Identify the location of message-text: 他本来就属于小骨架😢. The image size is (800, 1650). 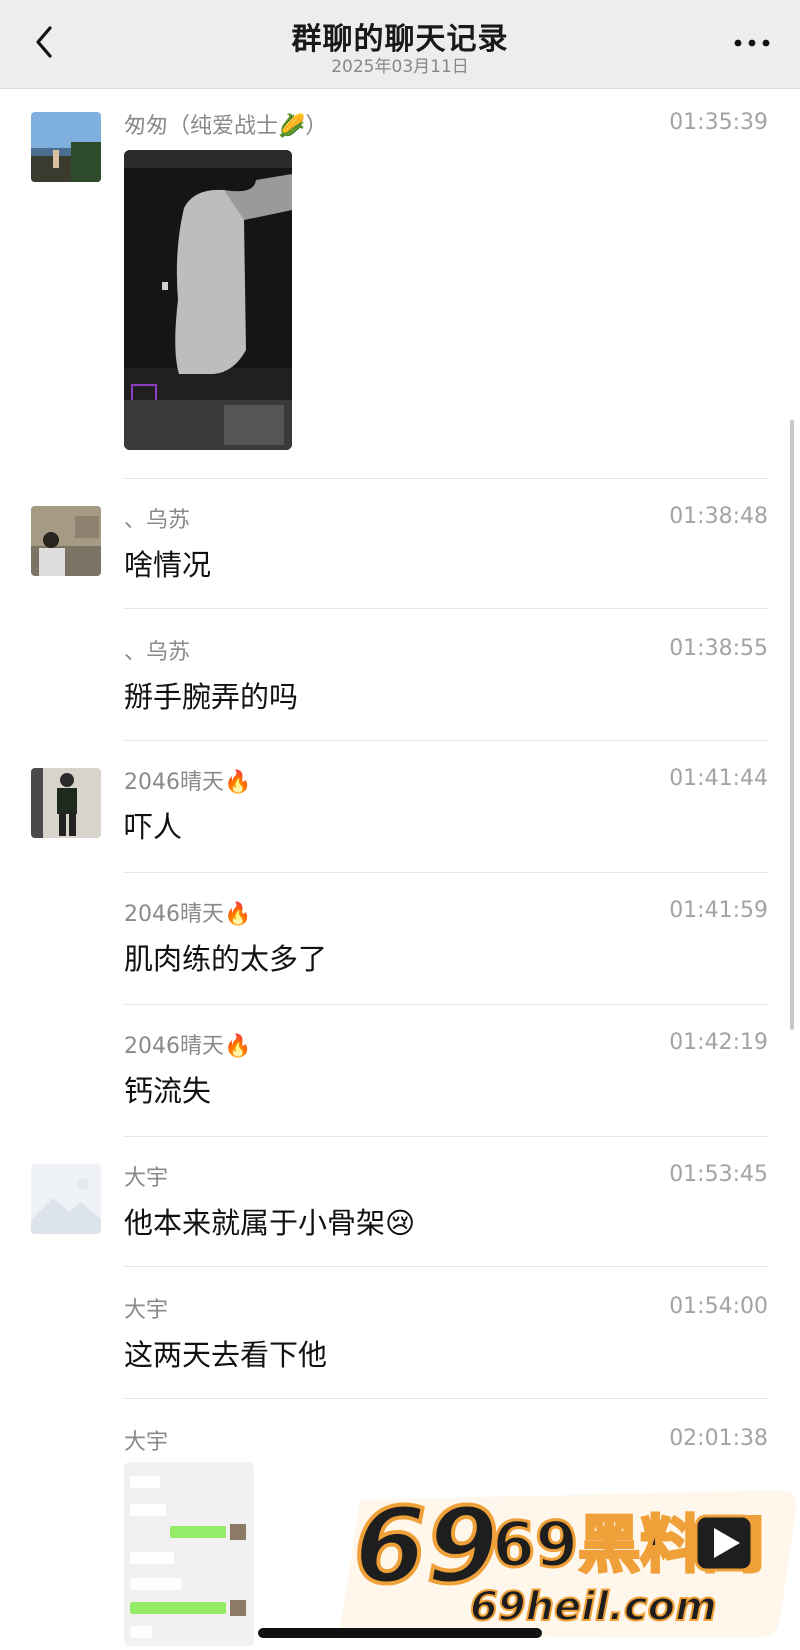
(270, 1223).